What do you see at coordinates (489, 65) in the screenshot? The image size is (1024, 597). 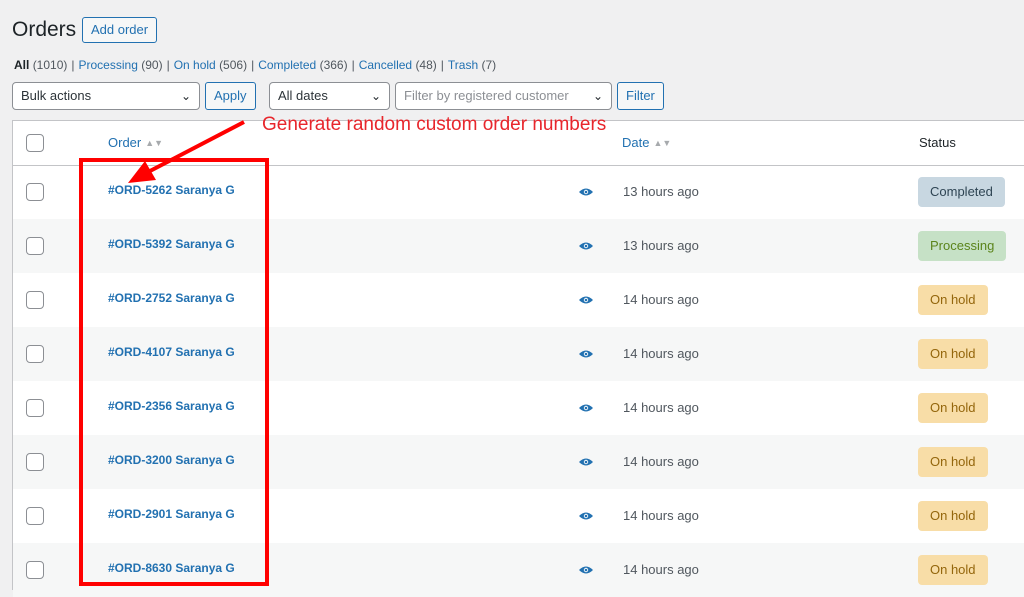 I see `view-count: (7)` at bounding box center [489, 65].